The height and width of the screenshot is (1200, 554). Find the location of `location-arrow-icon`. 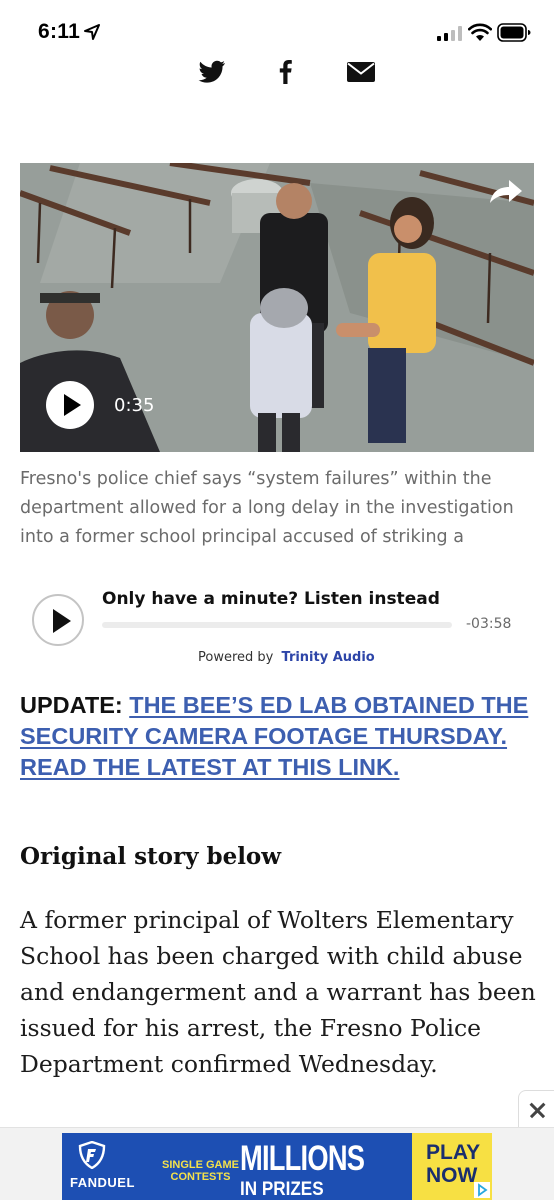

location-arrow-icon is located at coordinates (92, 32).